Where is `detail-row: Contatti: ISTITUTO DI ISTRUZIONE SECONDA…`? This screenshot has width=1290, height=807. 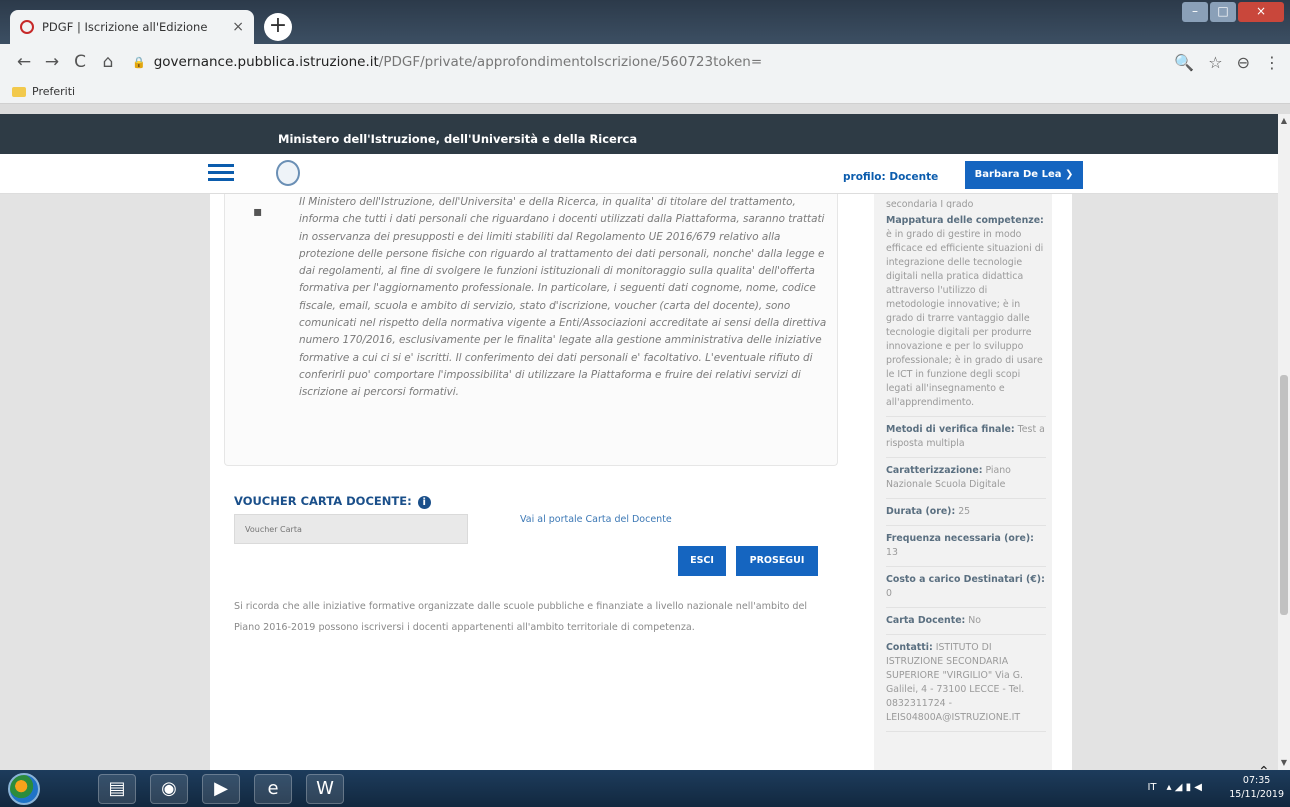 detail-row: Contatti: ISTITUTO DI ISTRUZIONE SECONDA… is located at coordinates (966, 683).